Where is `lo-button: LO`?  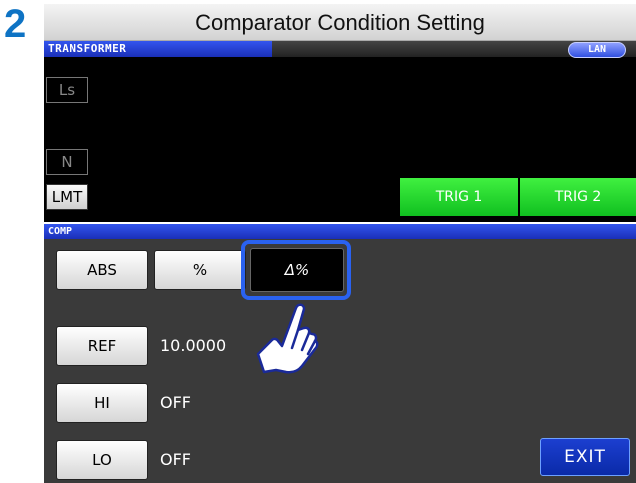 lo-button: LO is located at coordinates (102, 460).